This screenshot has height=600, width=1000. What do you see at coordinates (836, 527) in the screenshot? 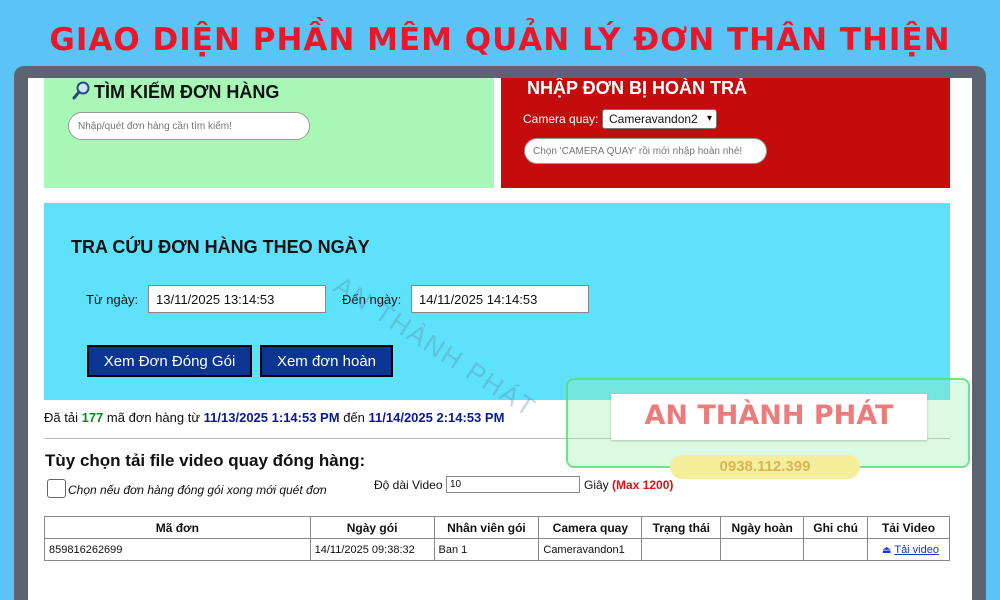
I see `col-header-note: Ghi chú` at bounding box center [836, 527].